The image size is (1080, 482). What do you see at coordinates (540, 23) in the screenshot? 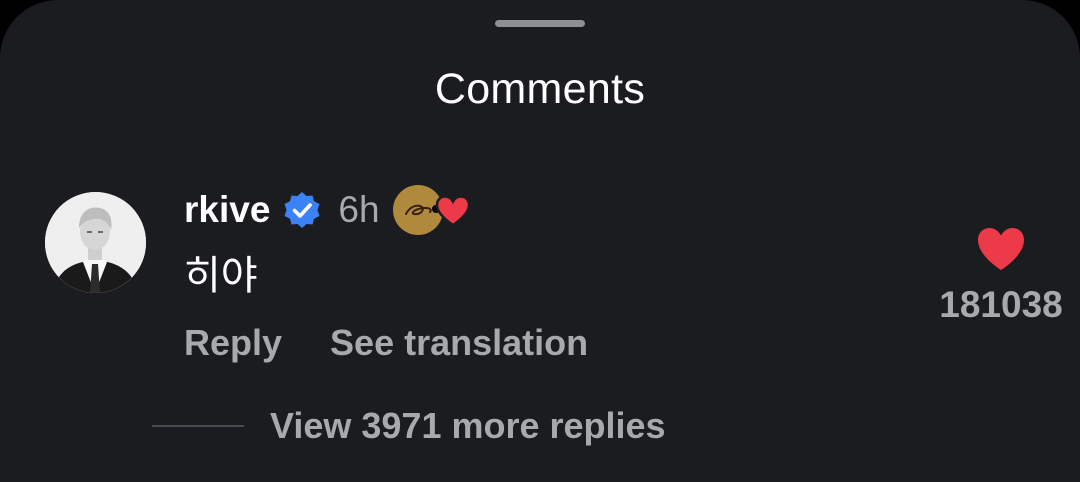
I see `sheet-drag-handle` at bounding box center [540, 23].